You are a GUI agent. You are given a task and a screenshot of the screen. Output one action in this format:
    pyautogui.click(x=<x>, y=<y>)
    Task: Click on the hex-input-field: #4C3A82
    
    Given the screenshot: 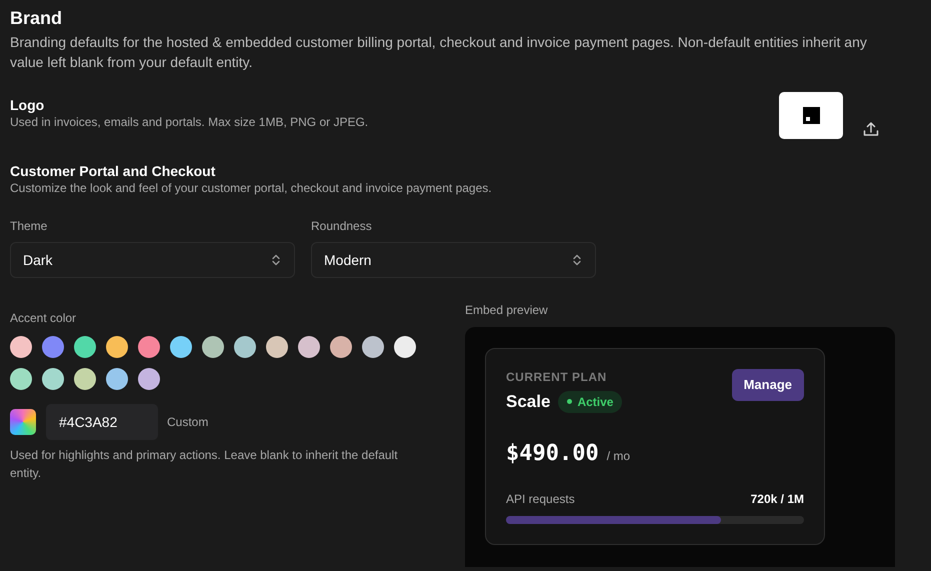 What is the action you would take?
    pyautogui.click(x=102, y=422)
    